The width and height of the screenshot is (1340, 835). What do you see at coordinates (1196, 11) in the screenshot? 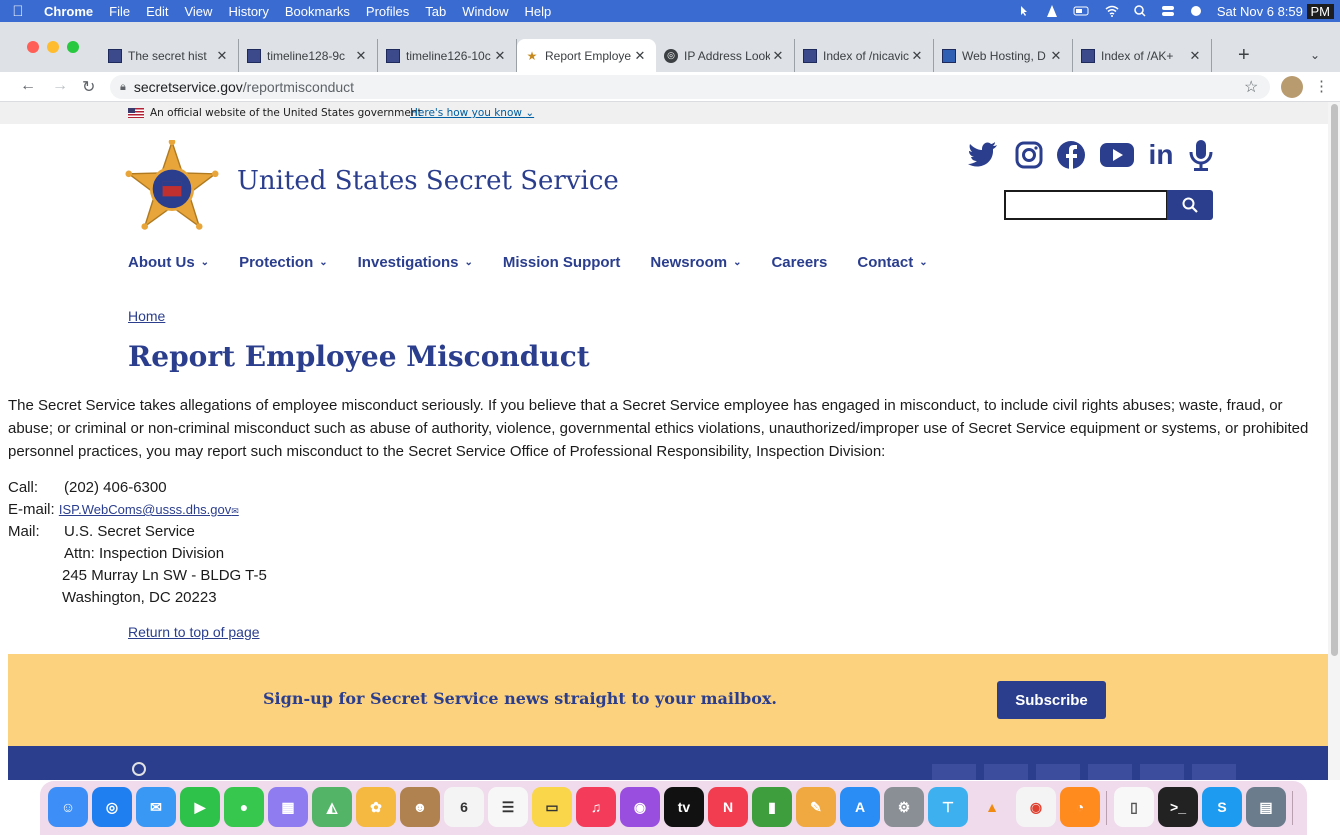
I see `siri-icon` at bounding box center [1196, 11].